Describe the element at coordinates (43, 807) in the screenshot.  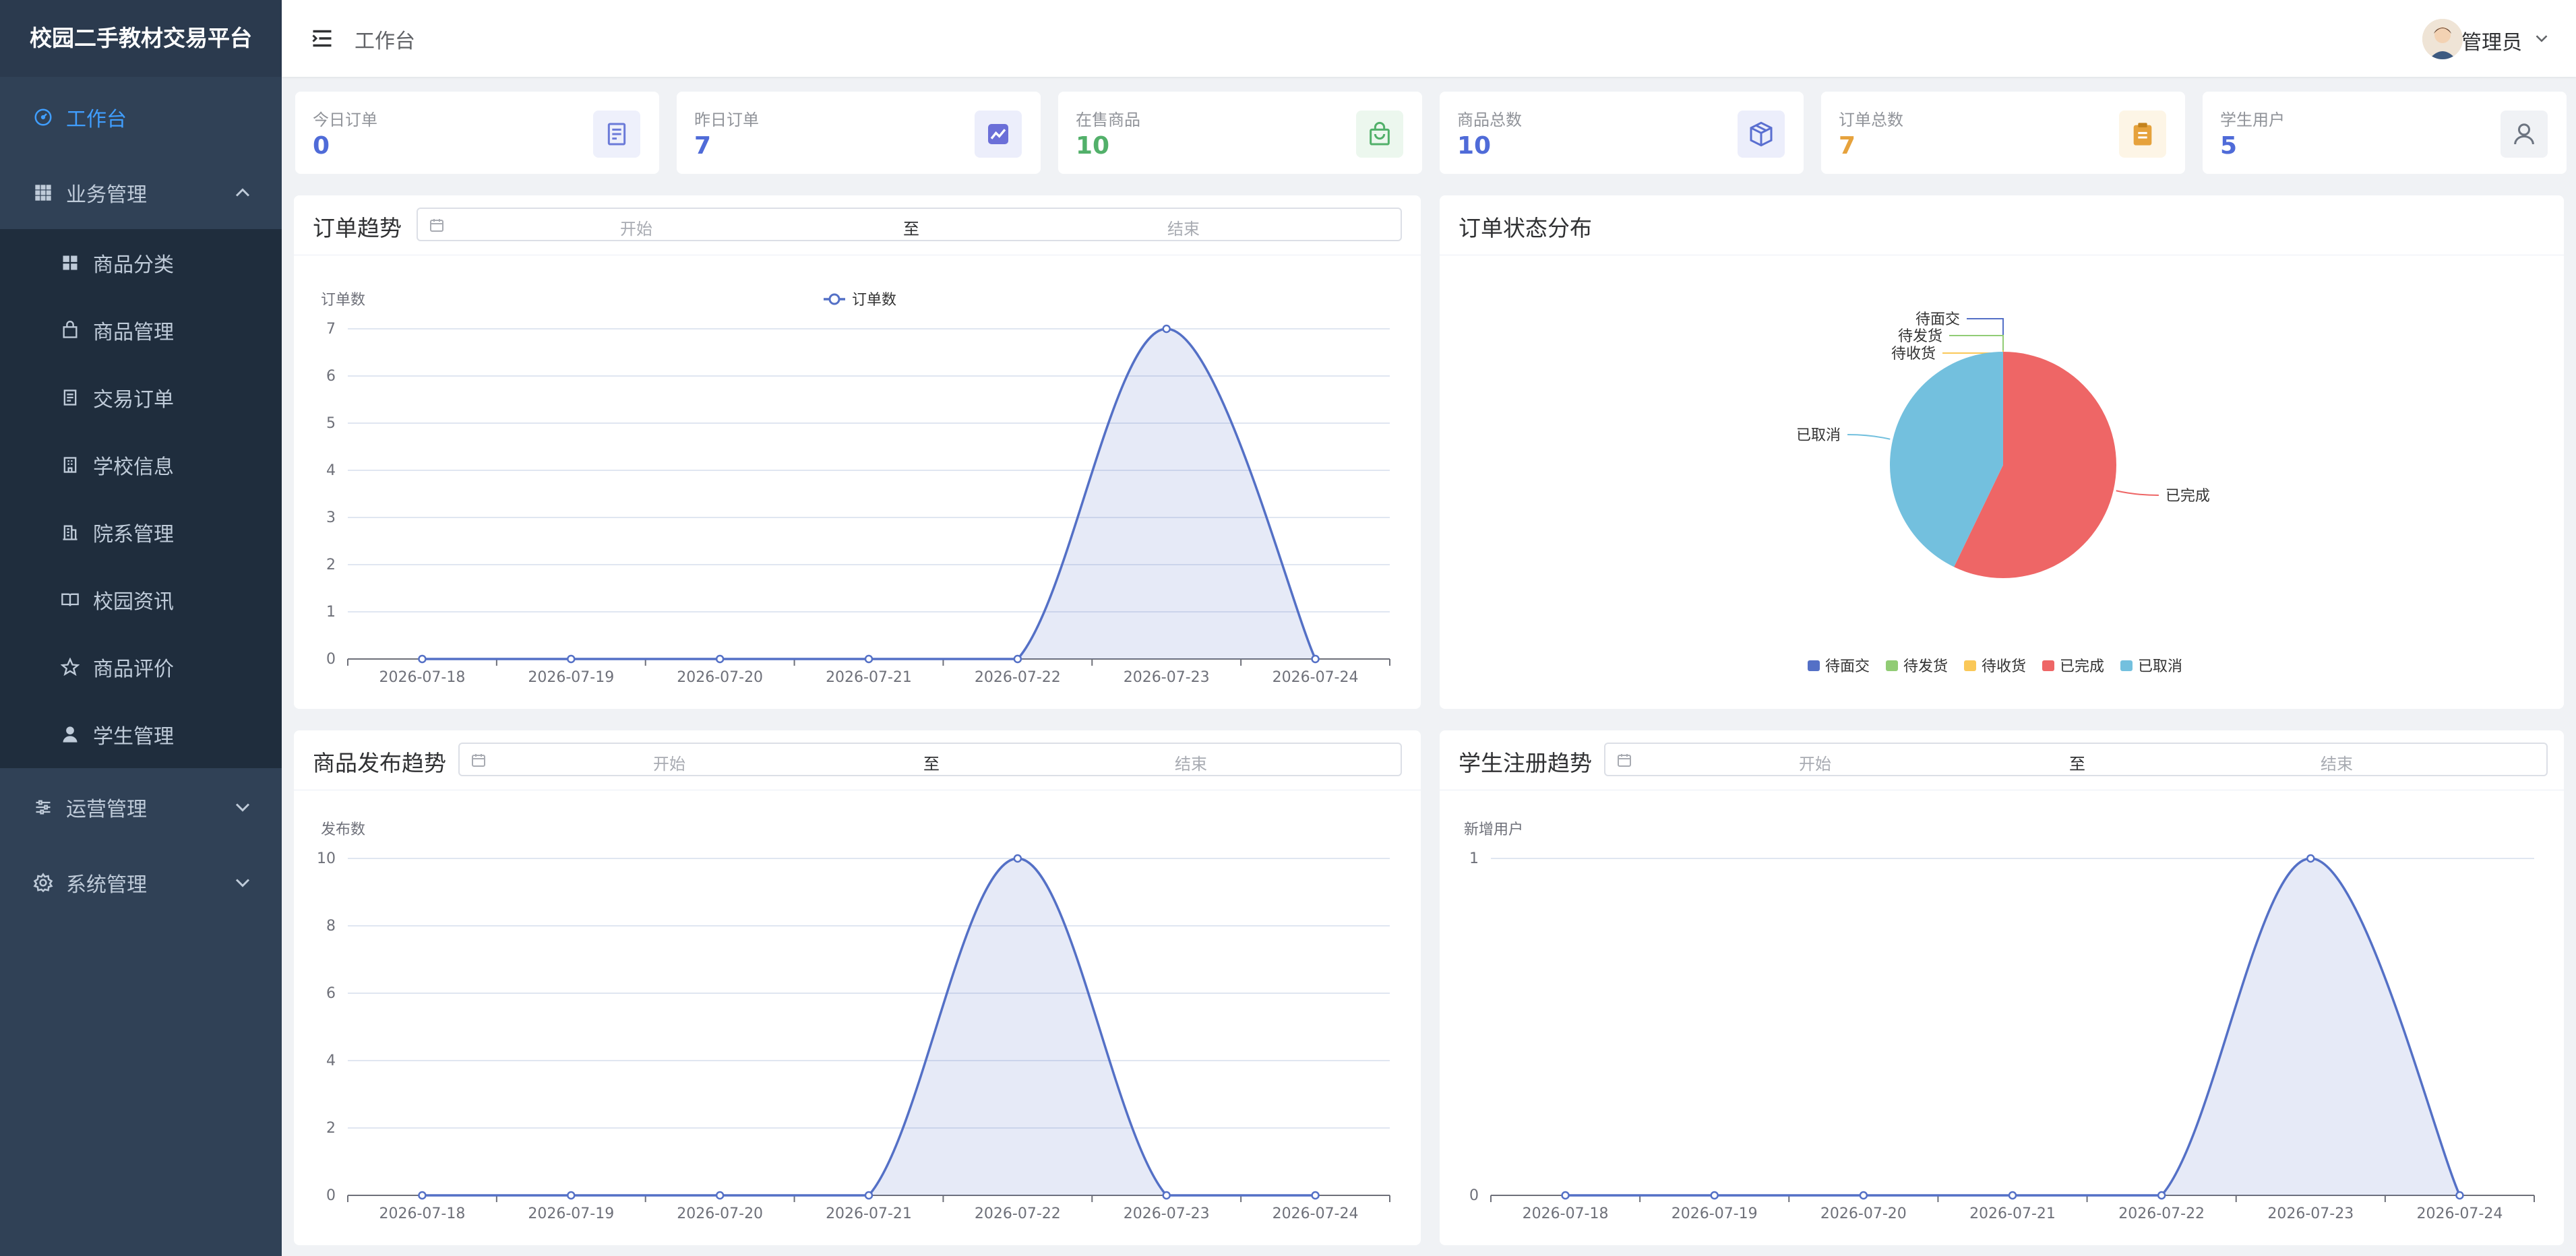
I see `sliders-icon` at that location.